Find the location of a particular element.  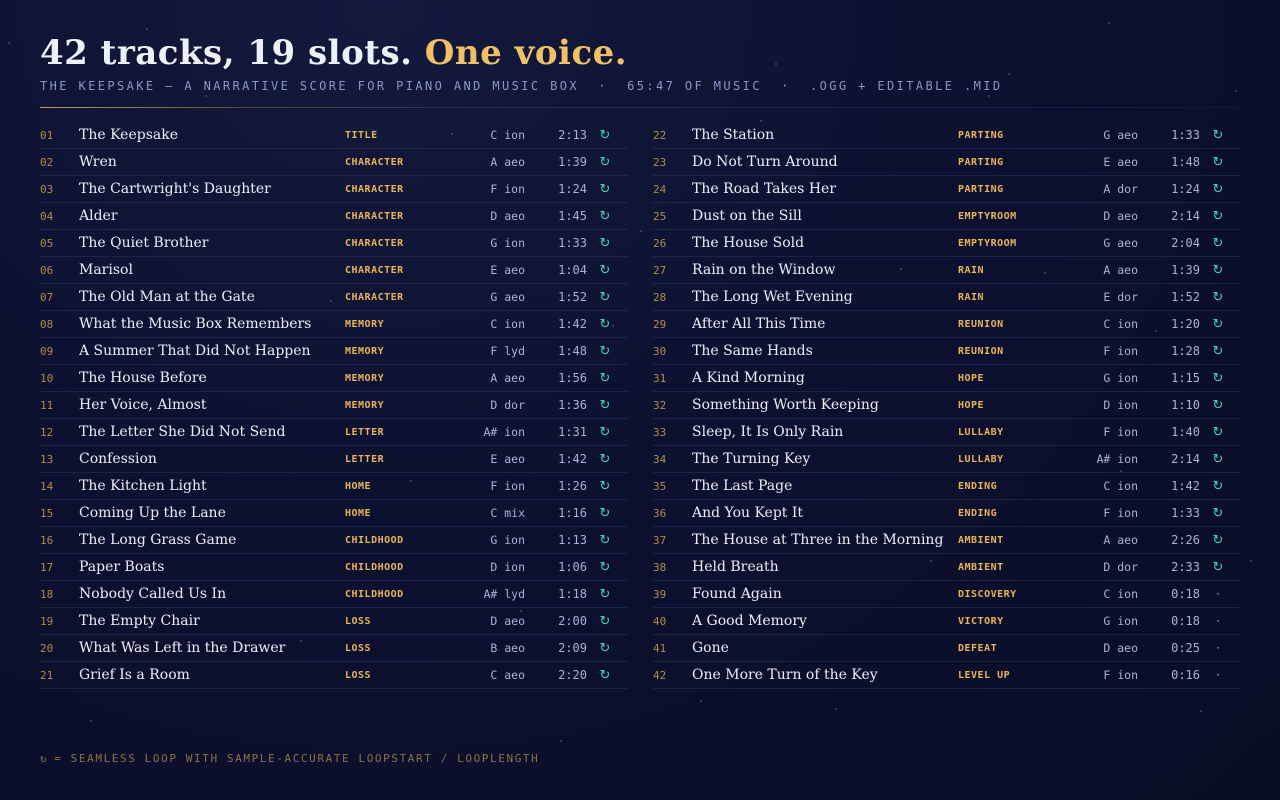

track-category: DEFEAT is located at coordinates (978, 648).